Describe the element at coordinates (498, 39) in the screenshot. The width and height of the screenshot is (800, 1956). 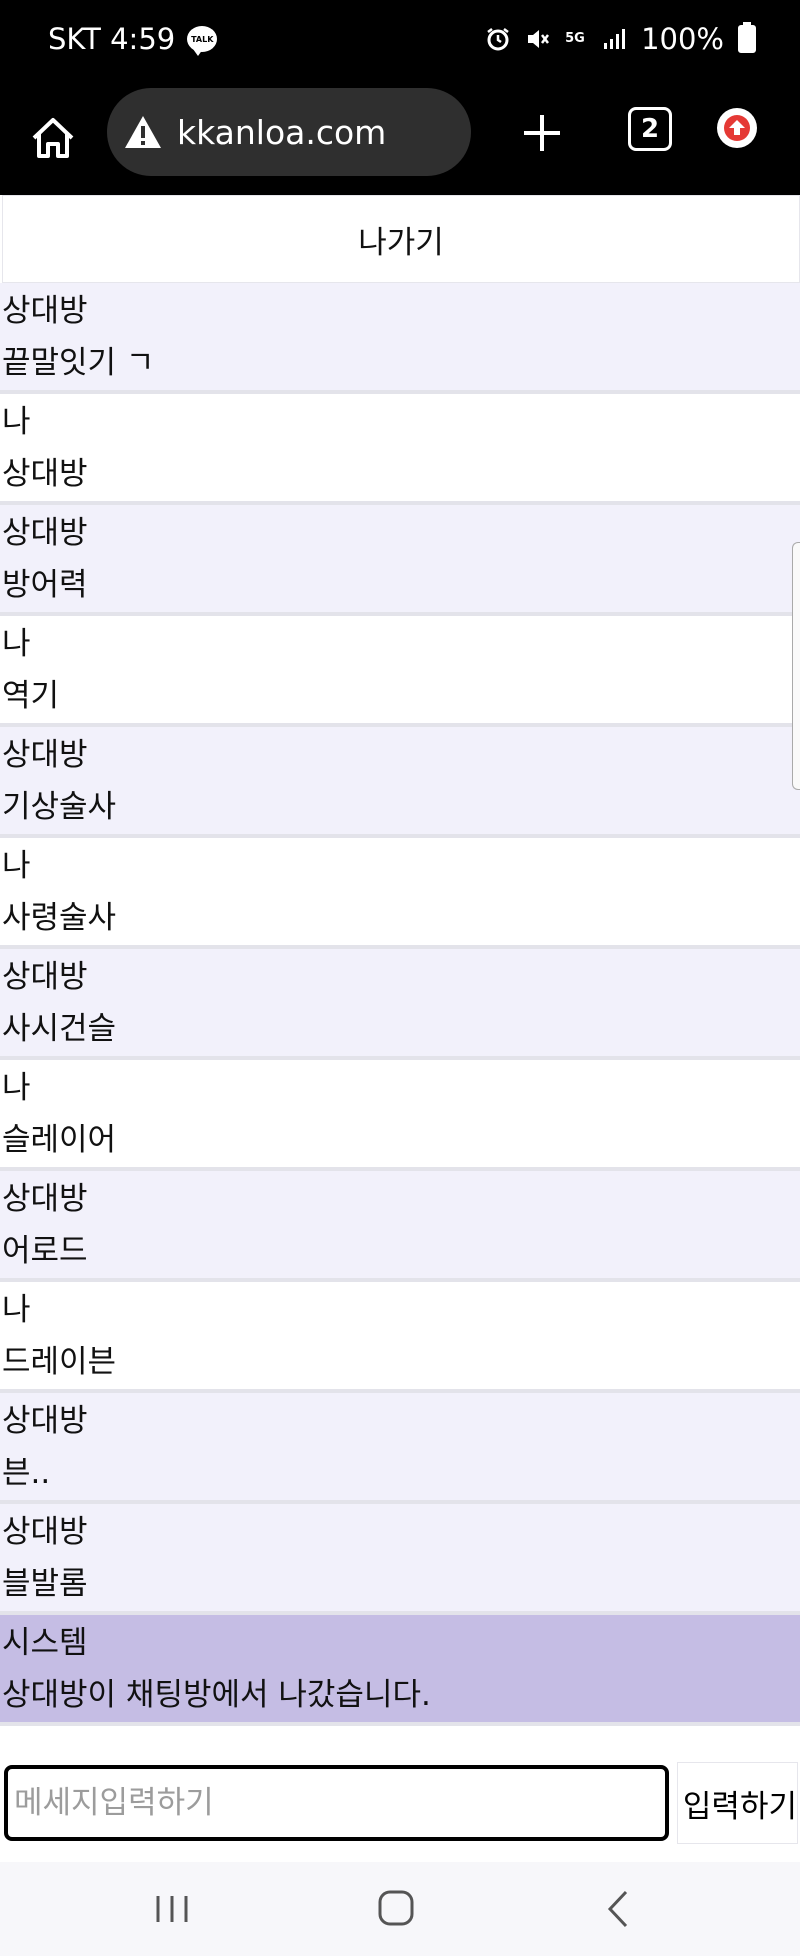
I see `alarm-icon` at that location.